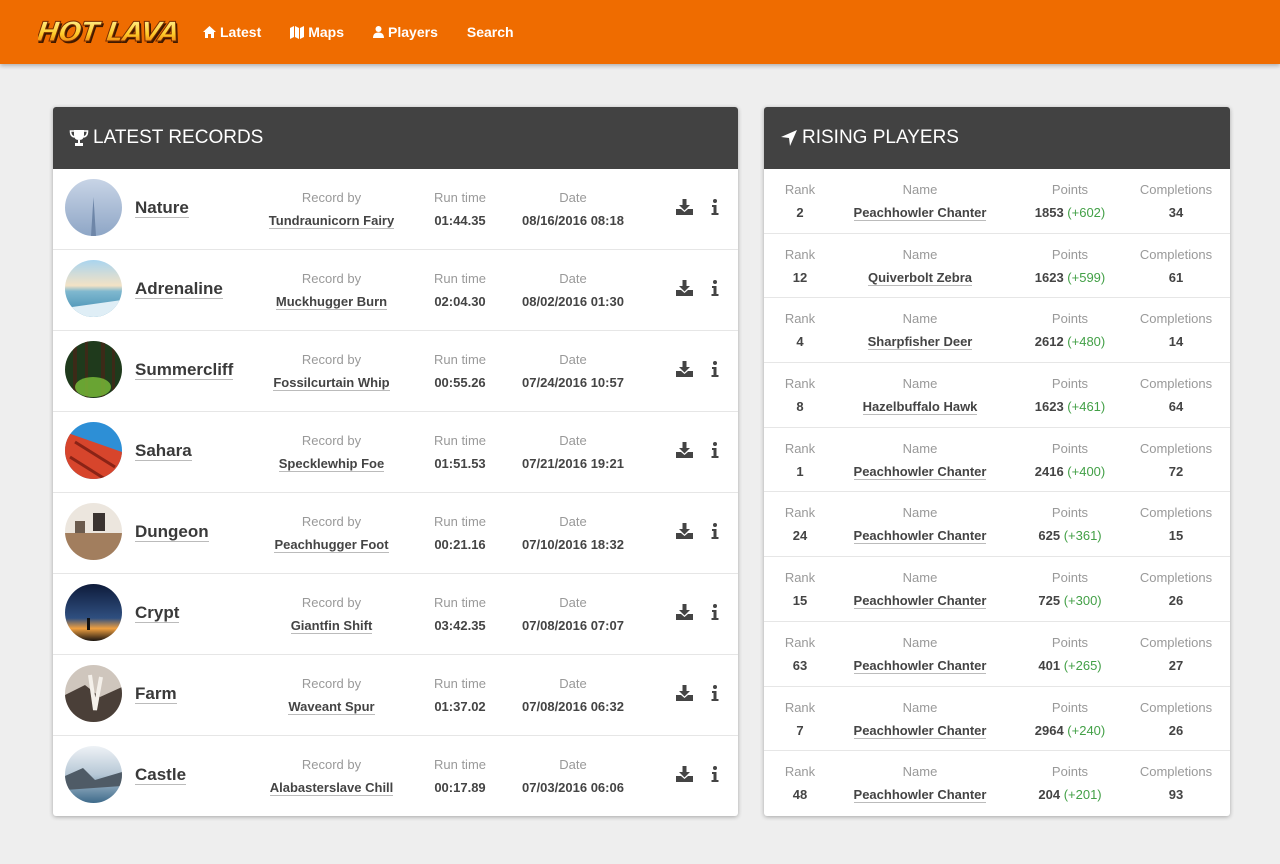 The height and width of the screenshot is (864, 1280). What do you see at coordinates (1070, 783) in the screenshot?
I see `points-cell: Points 204 (+201)` at bounding box center [1070, 783].